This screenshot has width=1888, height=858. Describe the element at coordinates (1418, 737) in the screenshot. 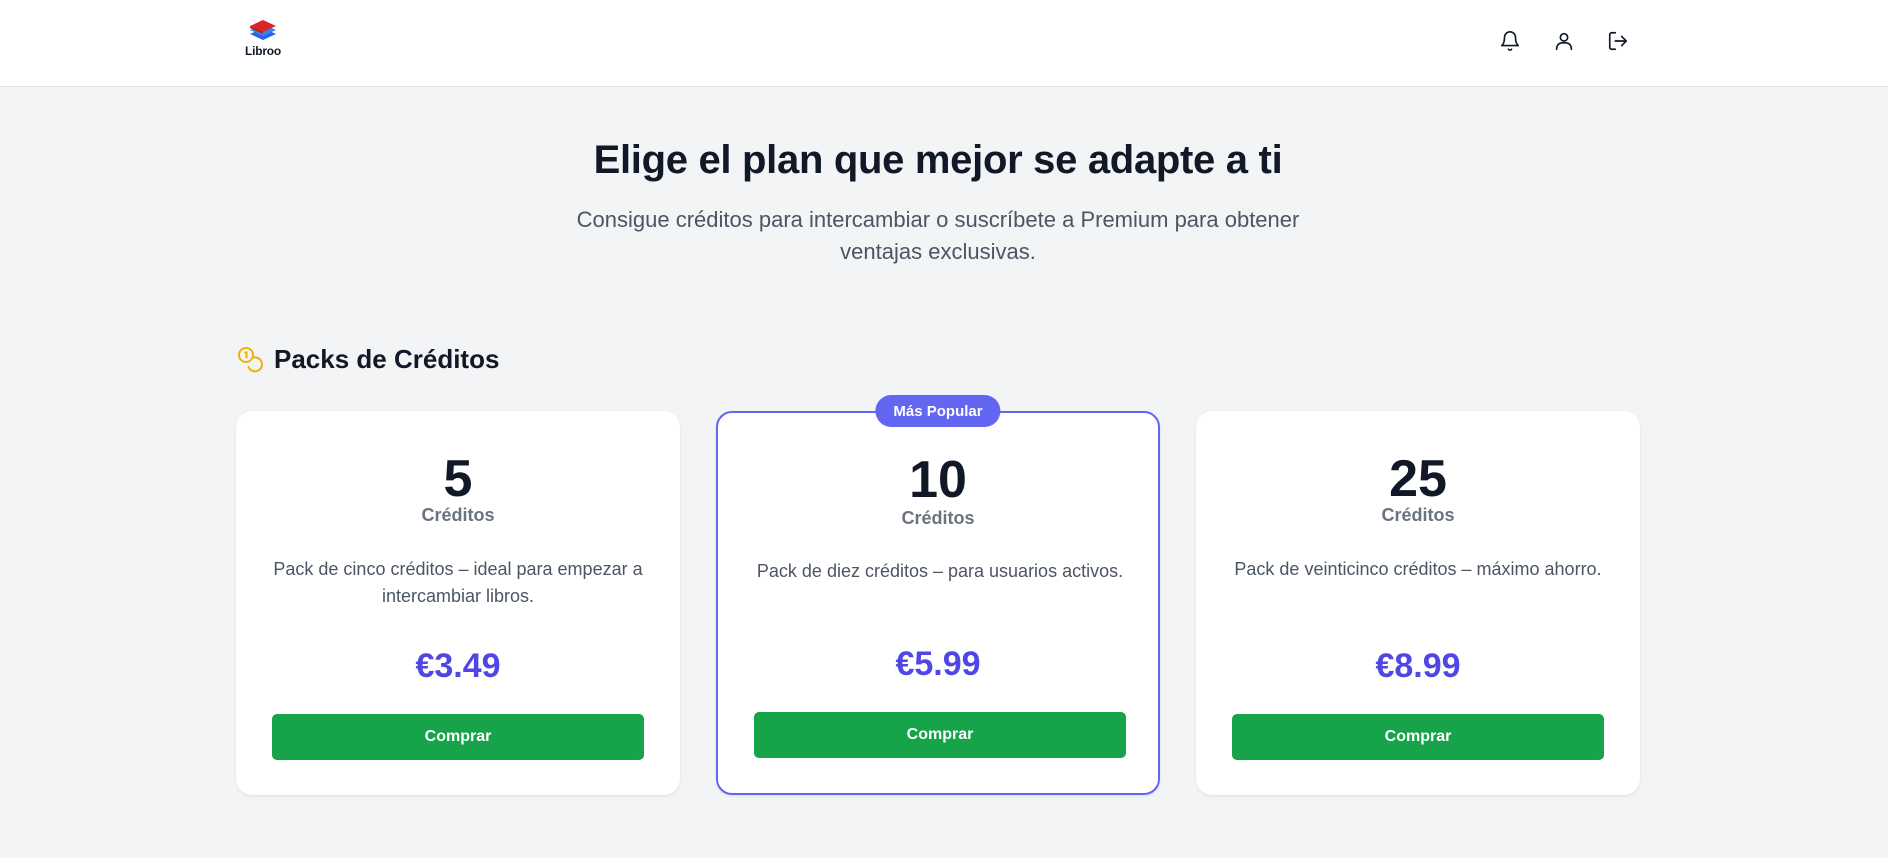

I see `buy-button-25: Comprar` at that location.